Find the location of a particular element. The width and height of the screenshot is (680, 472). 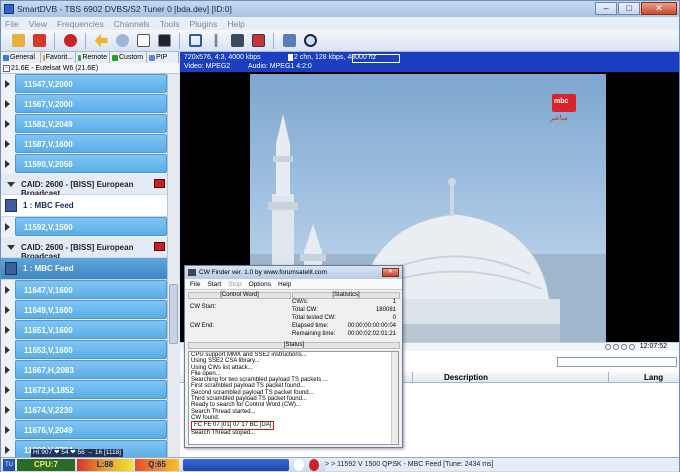

epg-icon is located at coordinates (258, 41).